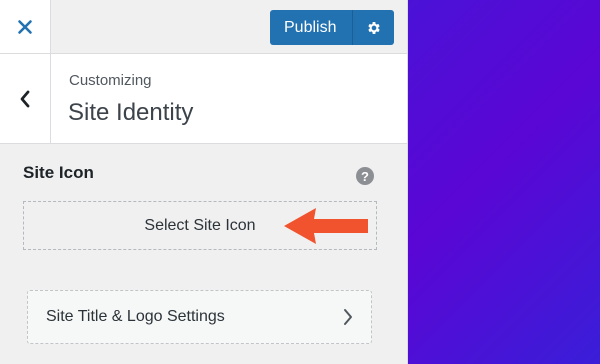  I want to click on publish-settings-button, so click(373, 27).